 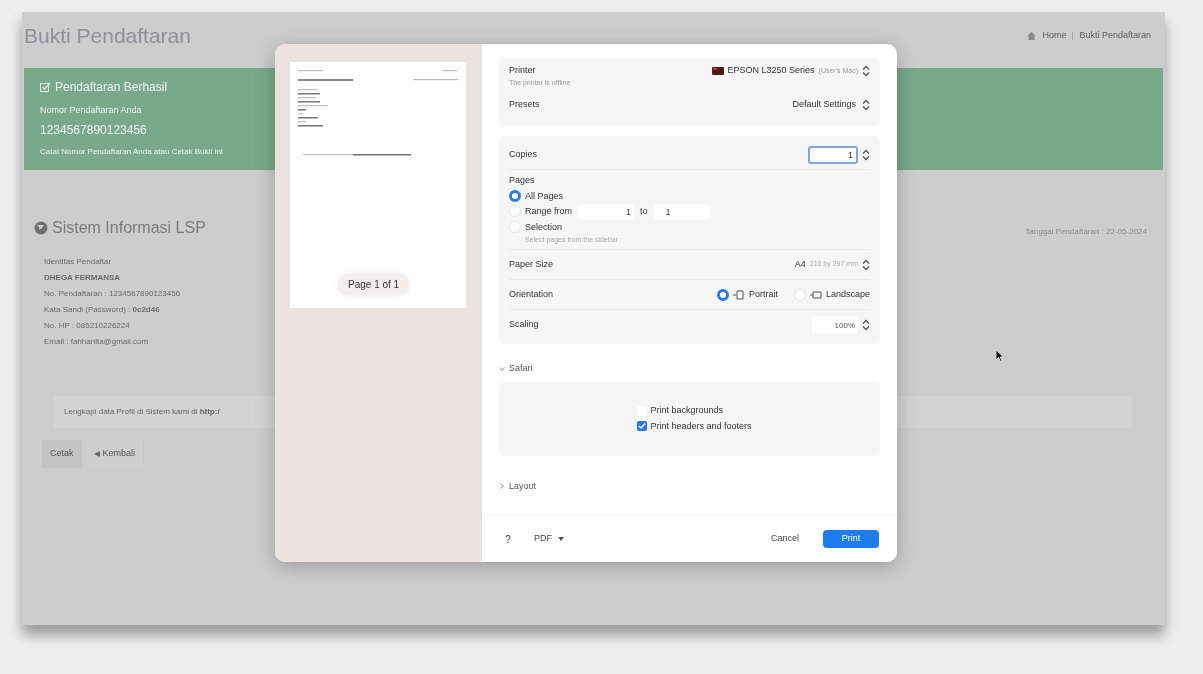 What do you see at coordinates (763, 294) in the screenshot?
I see `orientation-option: Portrait` at bounding box center [763, 294].